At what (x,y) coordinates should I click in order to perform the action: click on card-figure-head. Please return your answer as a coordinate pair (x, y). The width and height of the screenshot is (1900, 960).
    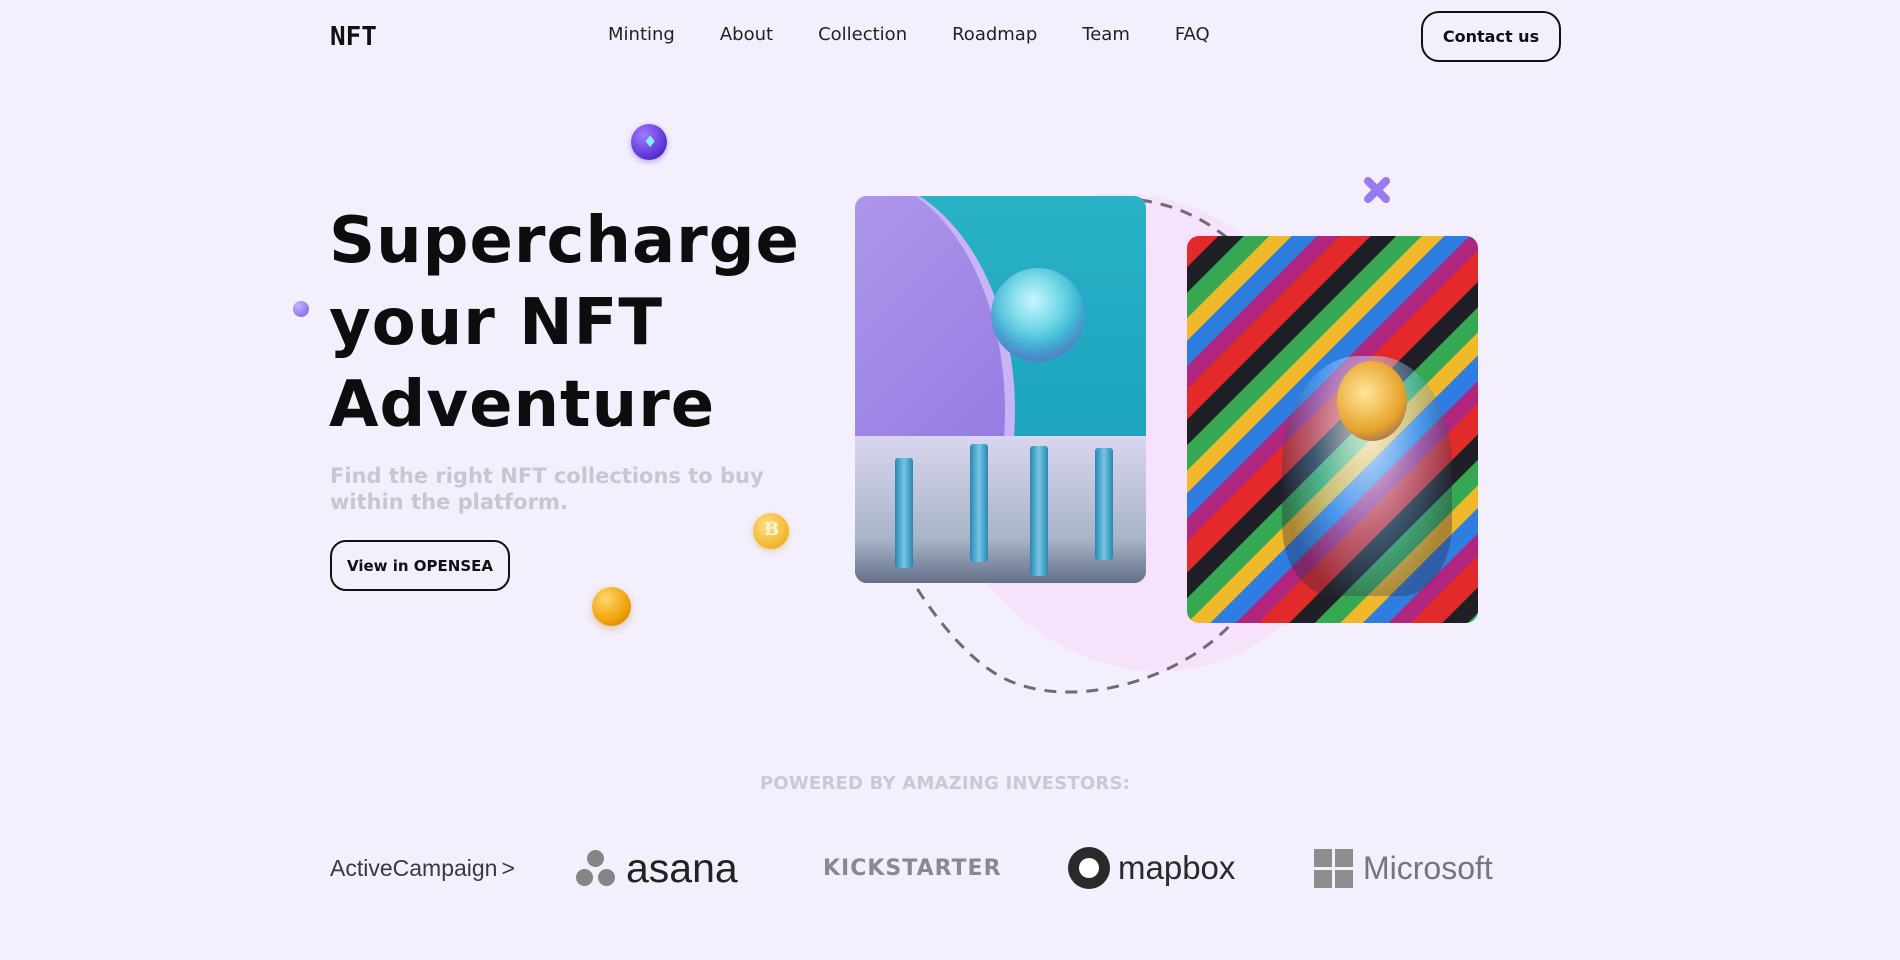
    Looking at the image, I should click on (1372, 401).